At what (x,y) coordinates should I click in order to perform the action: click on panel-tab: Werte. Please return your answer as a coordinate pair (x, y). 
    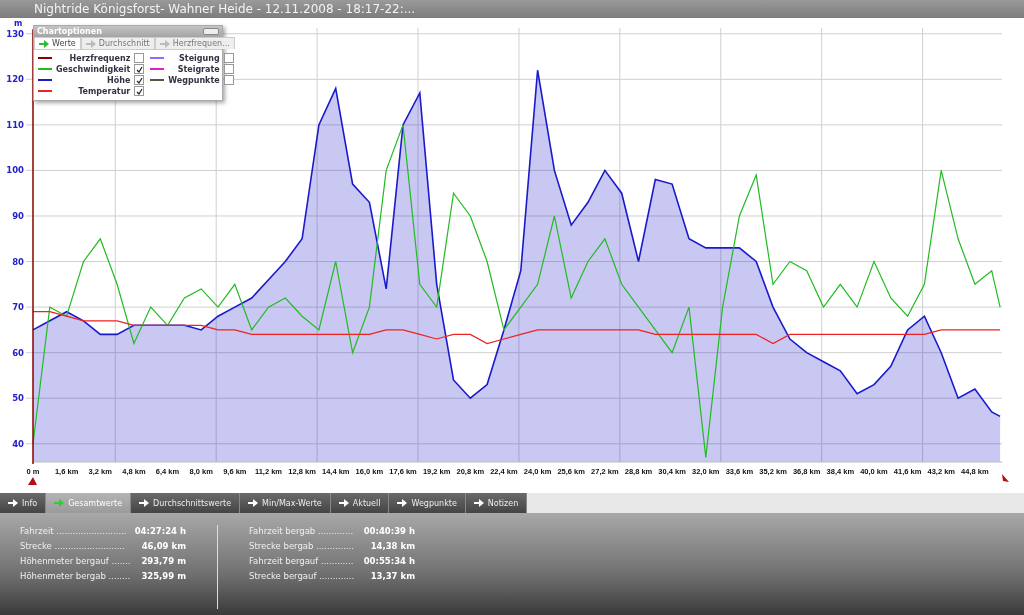
    Looking at the image, I should click on (57, 43).